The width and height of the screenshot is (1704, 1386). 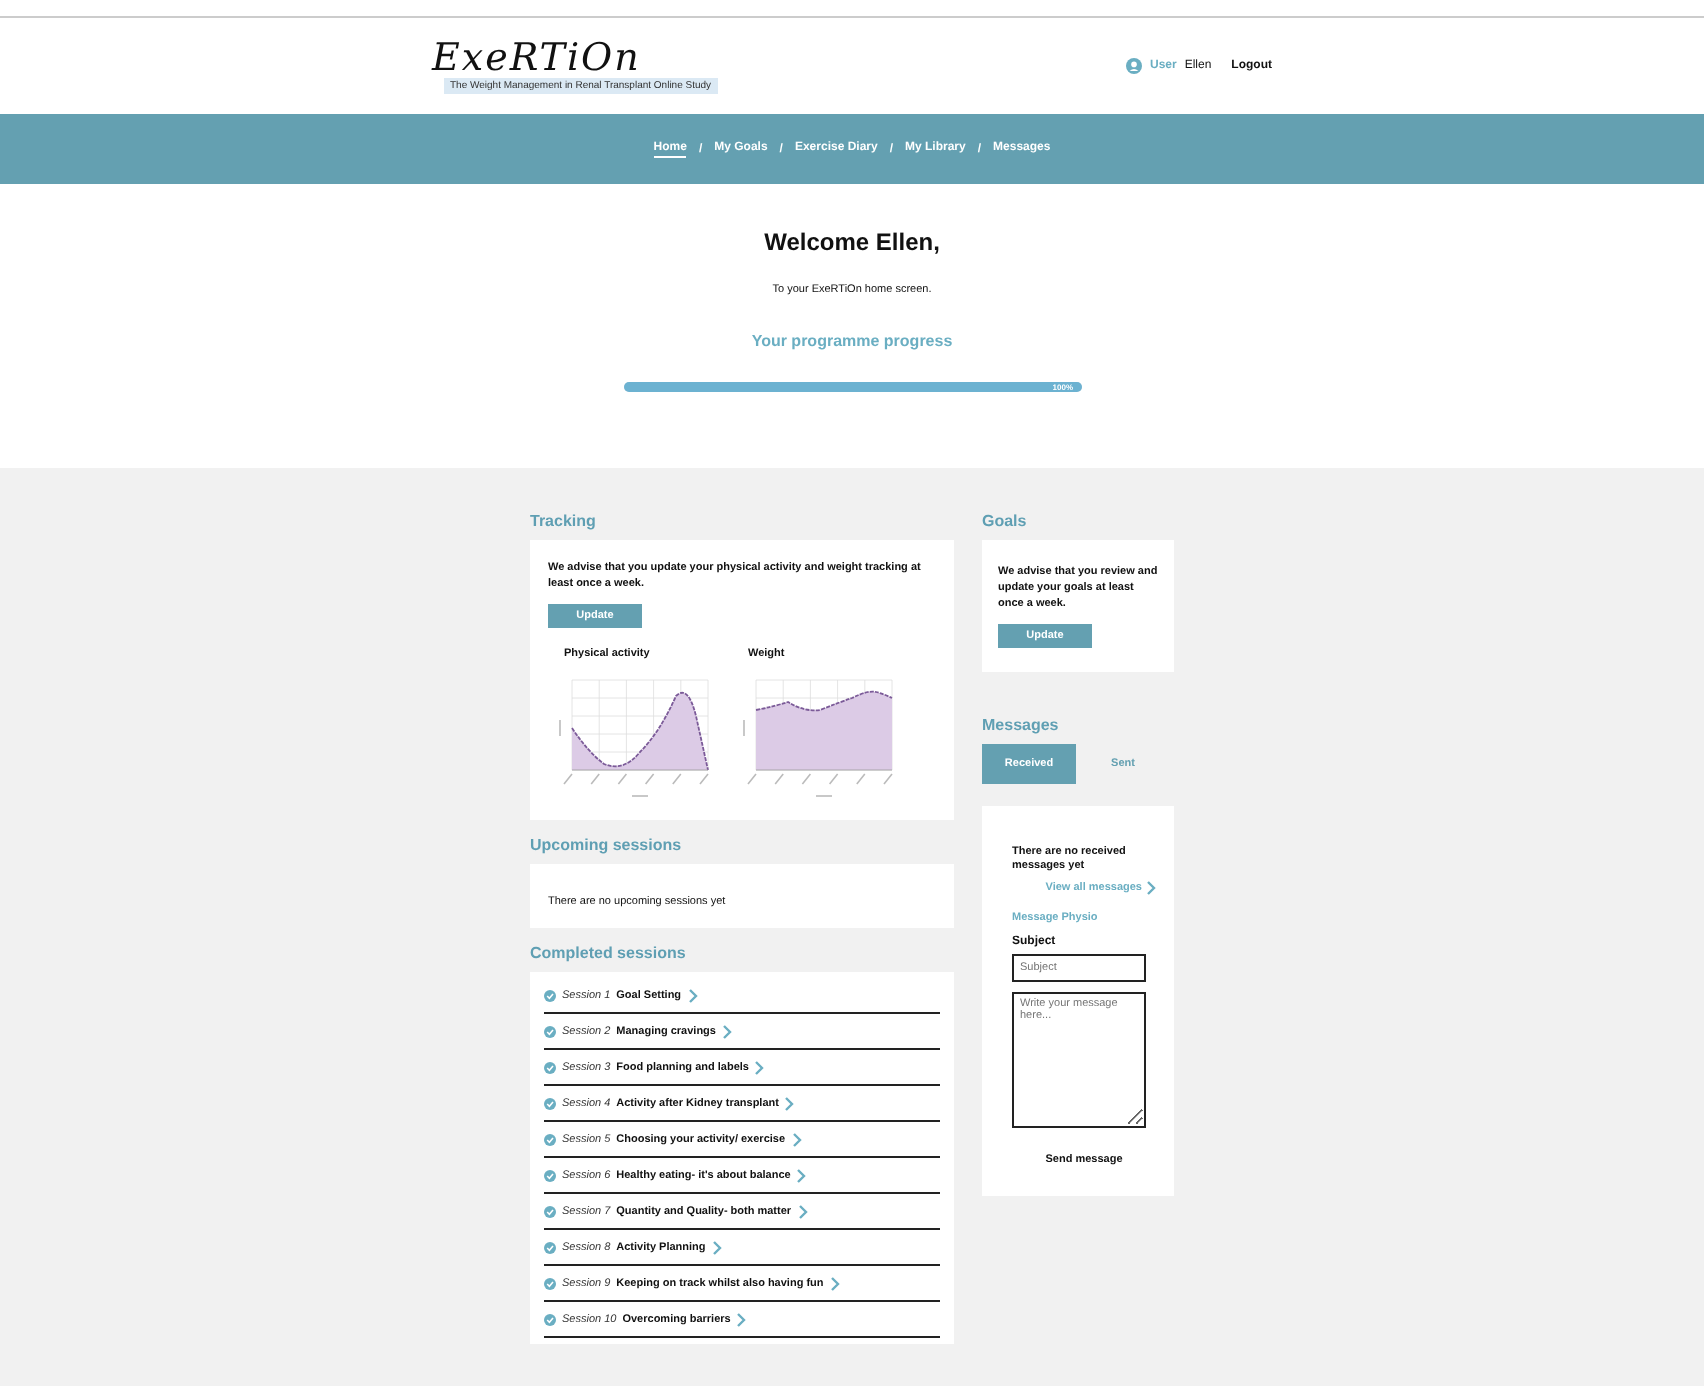 I want to click on section-heading: Completed sessions, so click(x=609, y=953).